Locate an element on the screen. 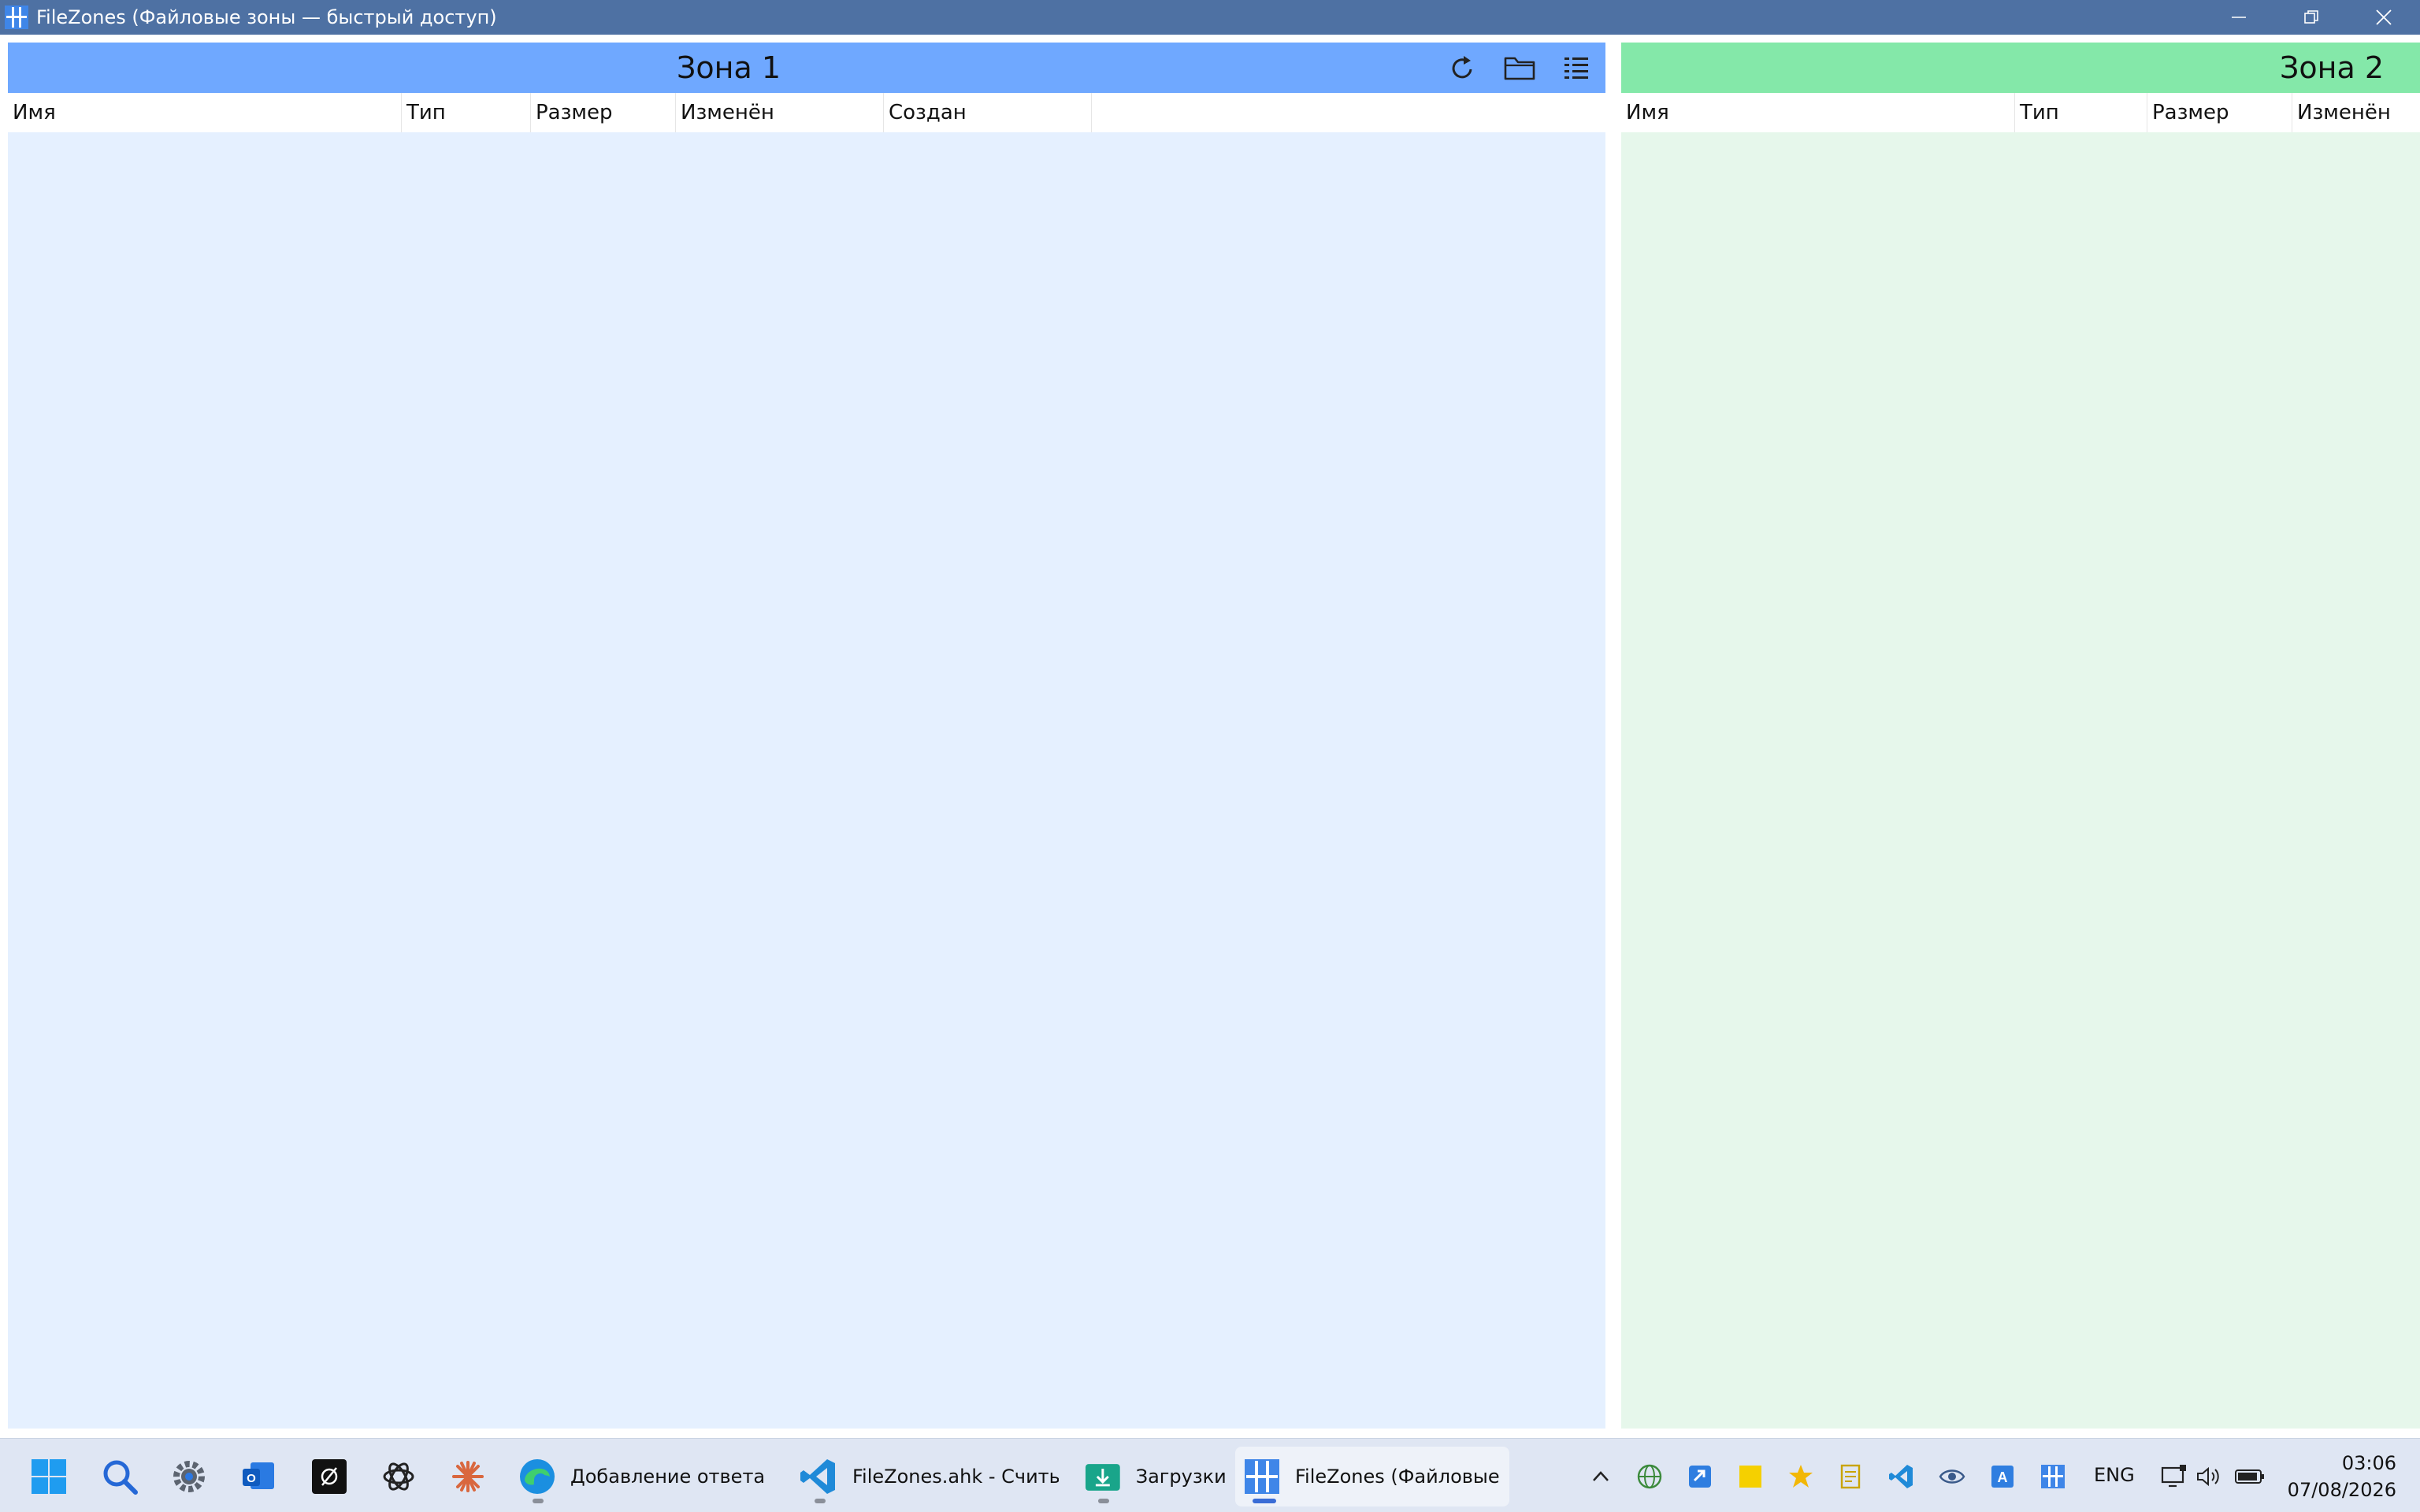  clock-time: 03:06 is located at coordinates (2368, 1463).